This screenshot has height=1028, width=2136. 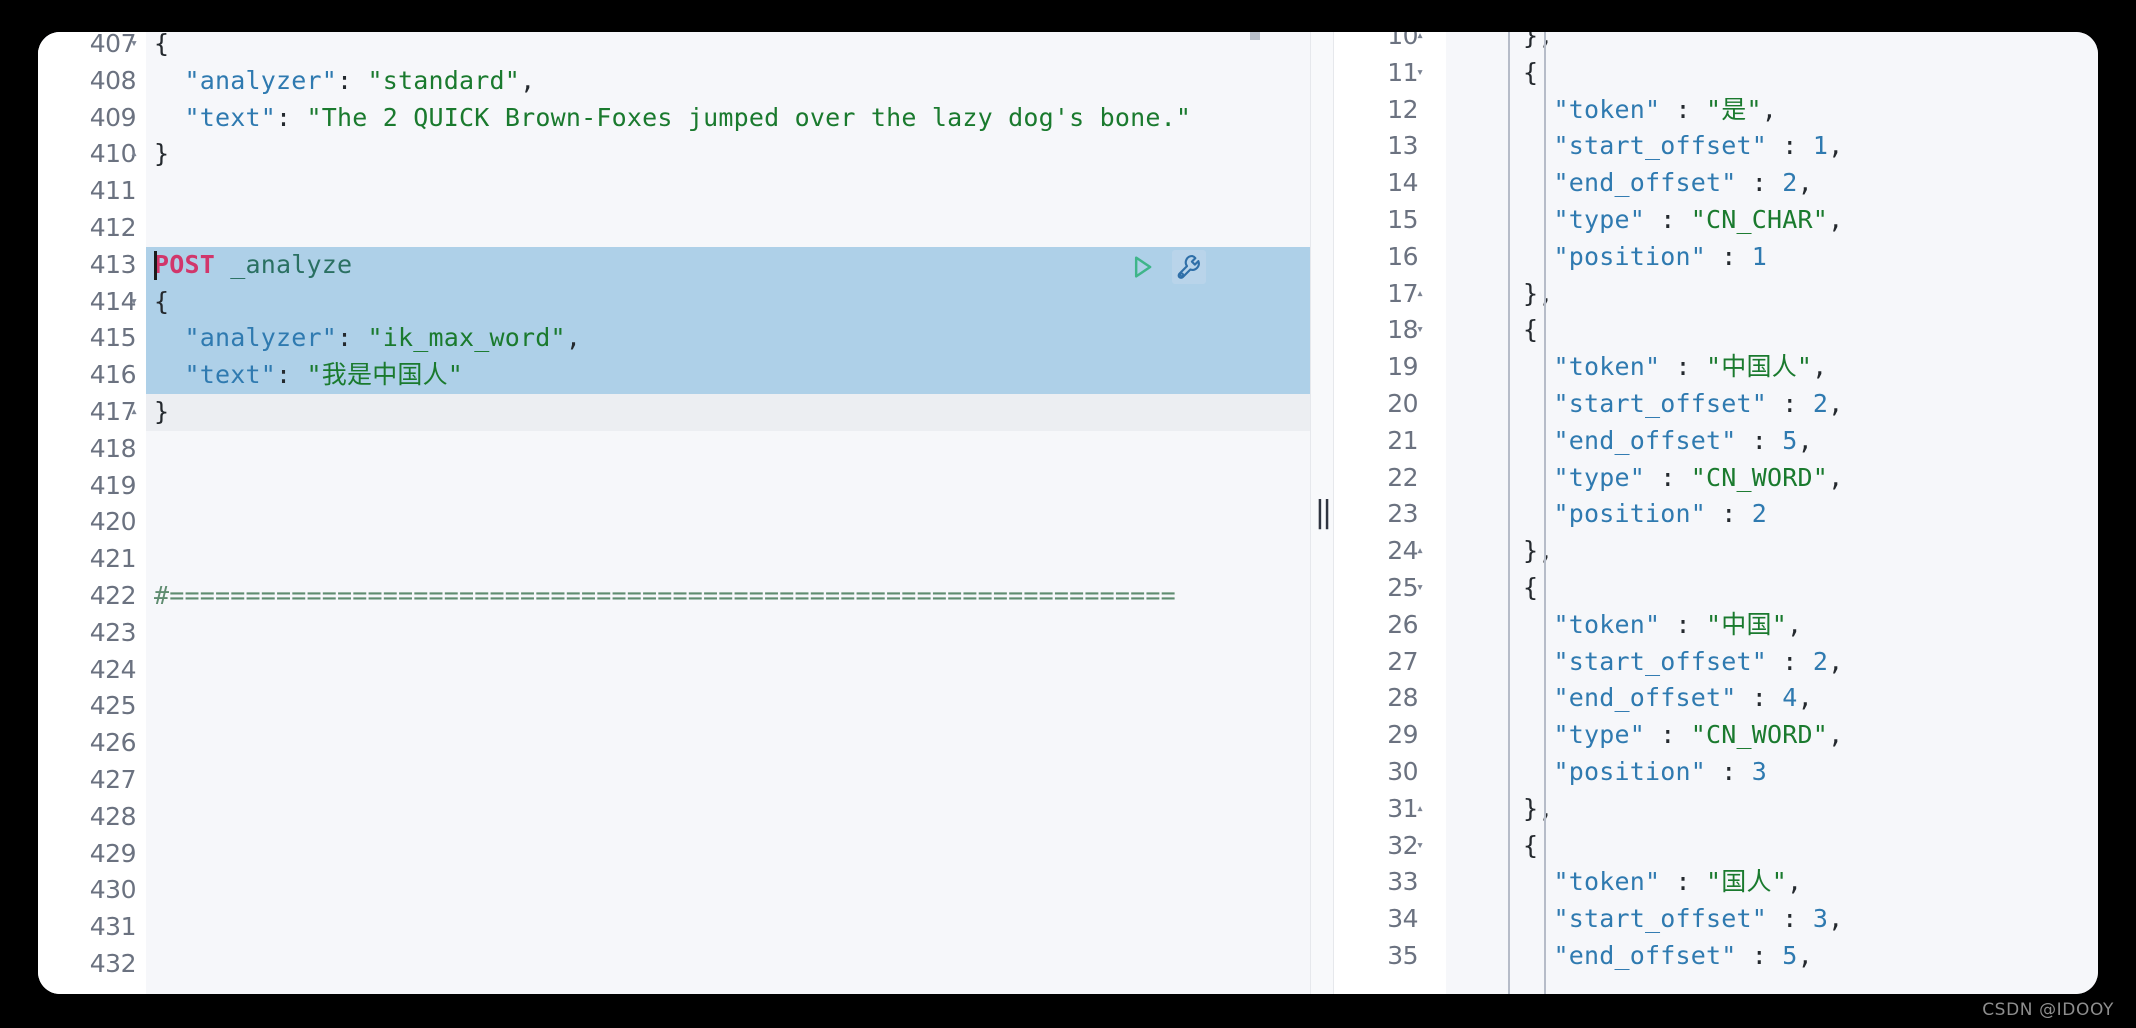 What do you see at coordinates (728, 375) in the screenshot?
I see `code-line: "text": "我是中国人"` at bounding box center [728, 375].